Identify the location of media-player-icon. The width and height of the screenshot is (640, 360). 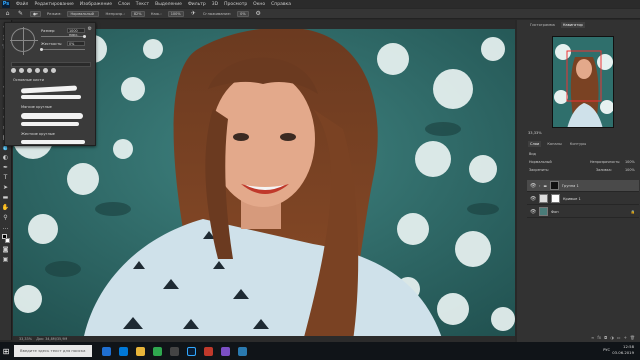
(208, 351).